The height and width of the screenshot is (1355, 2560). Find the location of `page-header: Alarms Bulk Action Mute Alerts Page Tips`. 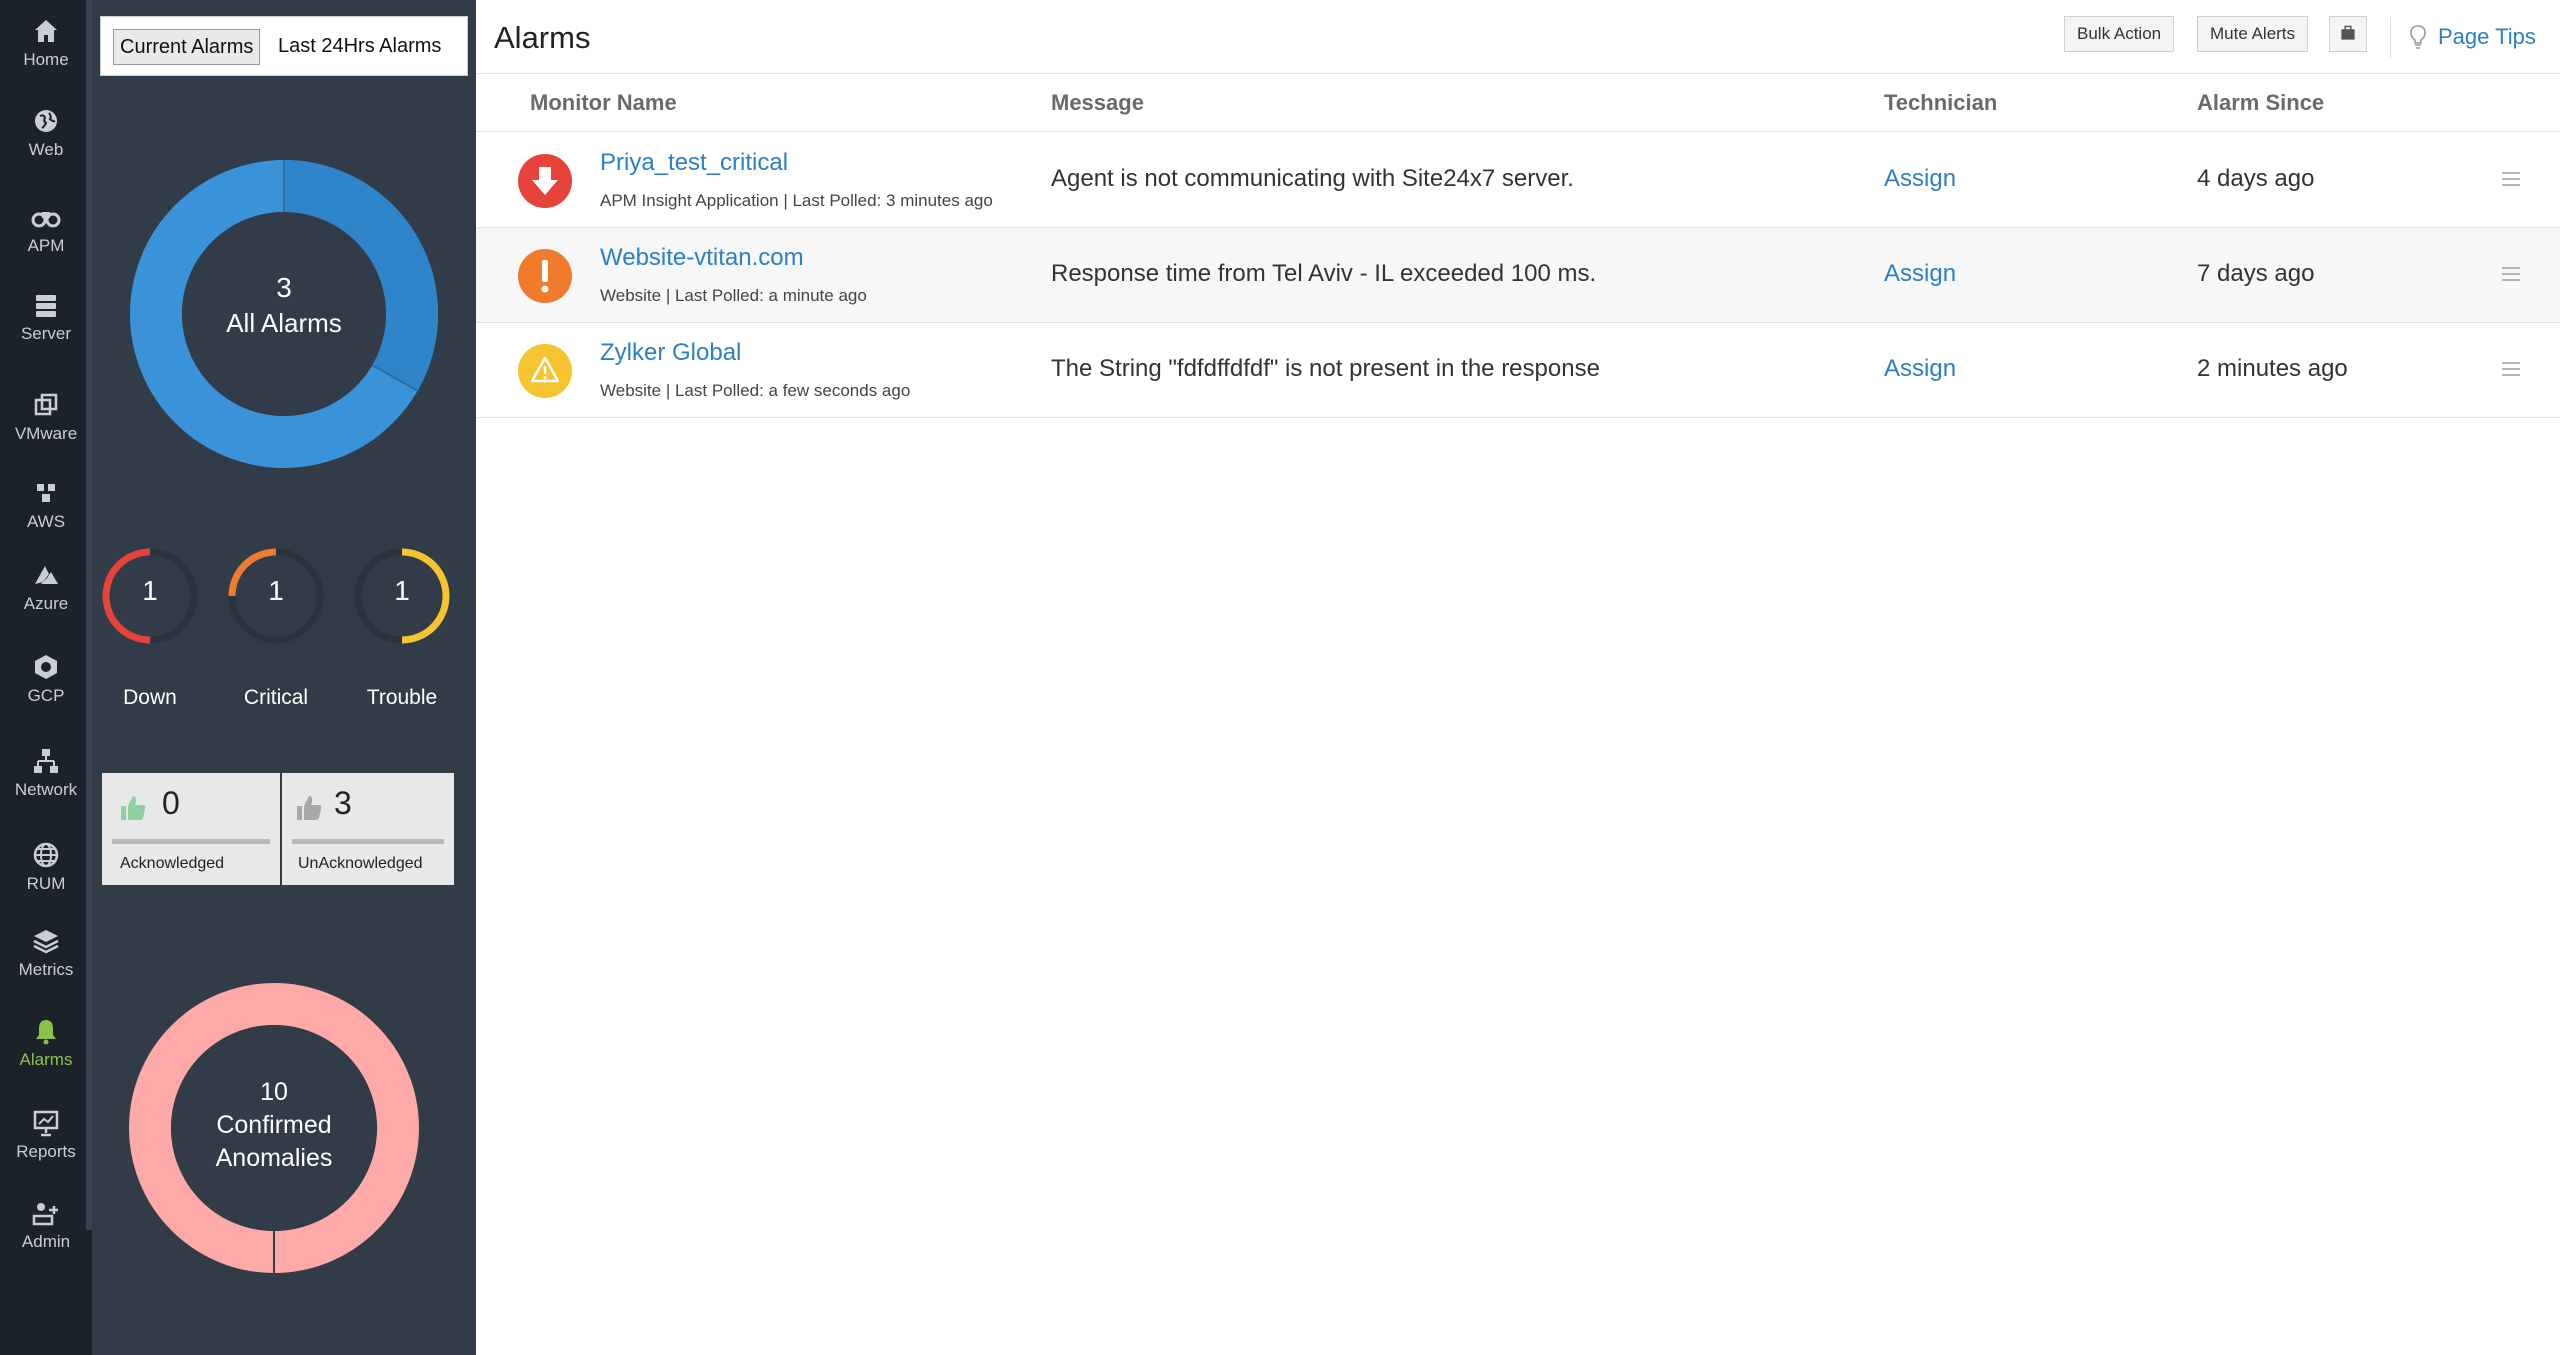

page-header: Alarms Bulk Action Mute Alerts Page Tips is located at coordinates (1518, 37).